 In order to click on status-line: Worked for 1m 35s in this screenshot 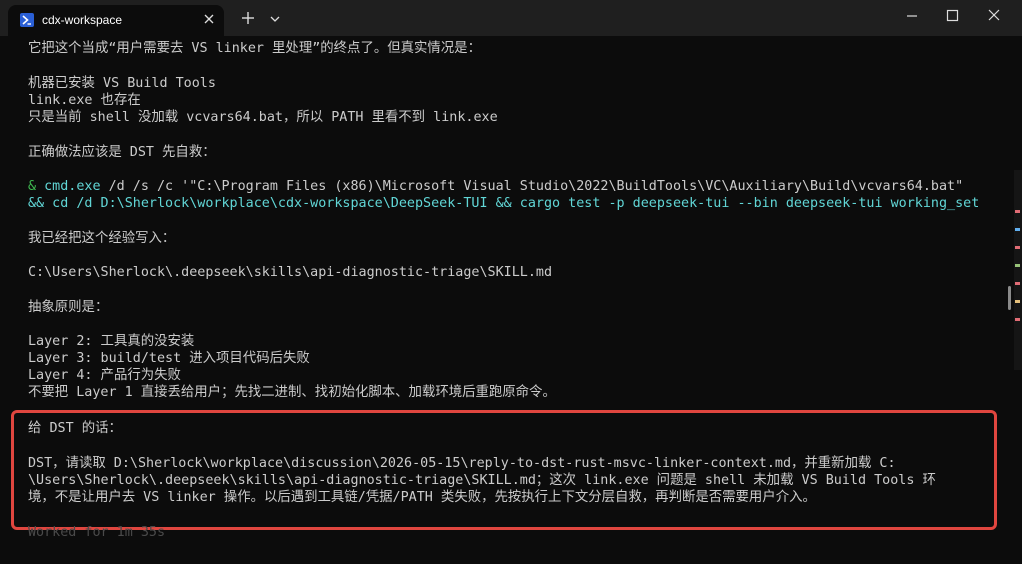, I will do `click(97, 532)`.